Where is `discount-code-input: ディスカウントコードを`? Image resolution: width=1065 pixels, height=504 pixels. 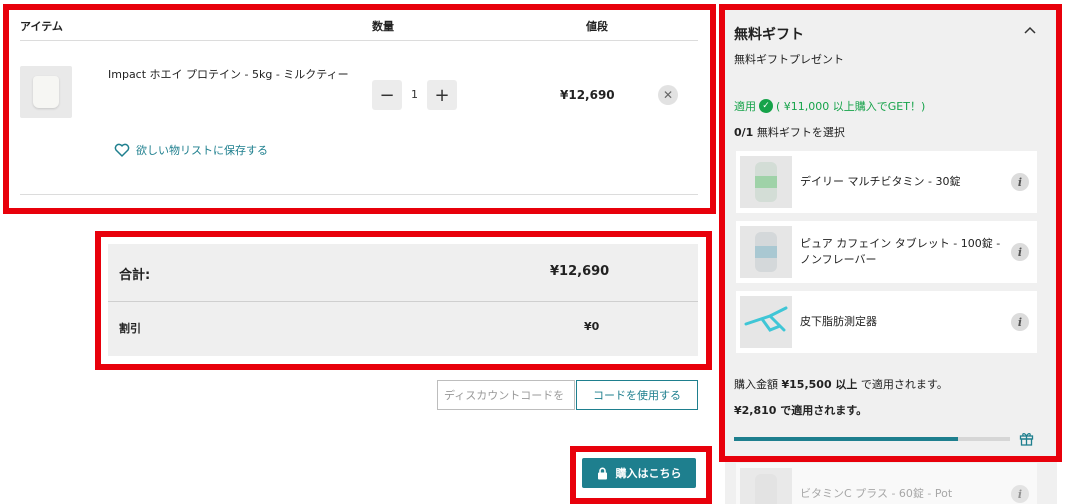 discount-code-input: ディスカウントコードを is located at coordinates (506, 395).